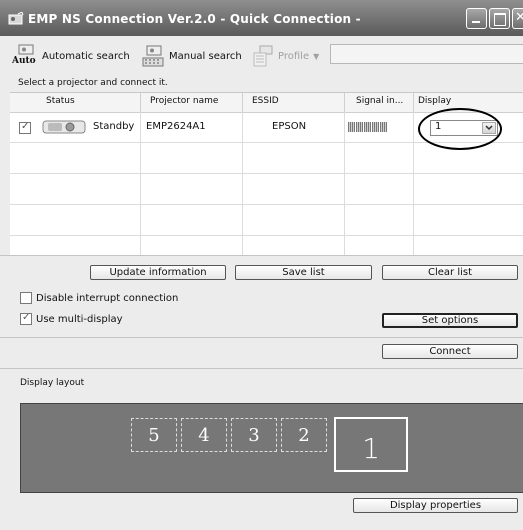  What do you see at coordinates (316, 56) in the screenshot?
I see `profile-dropdown-icon: ▼` at bounding box center [316, 56].